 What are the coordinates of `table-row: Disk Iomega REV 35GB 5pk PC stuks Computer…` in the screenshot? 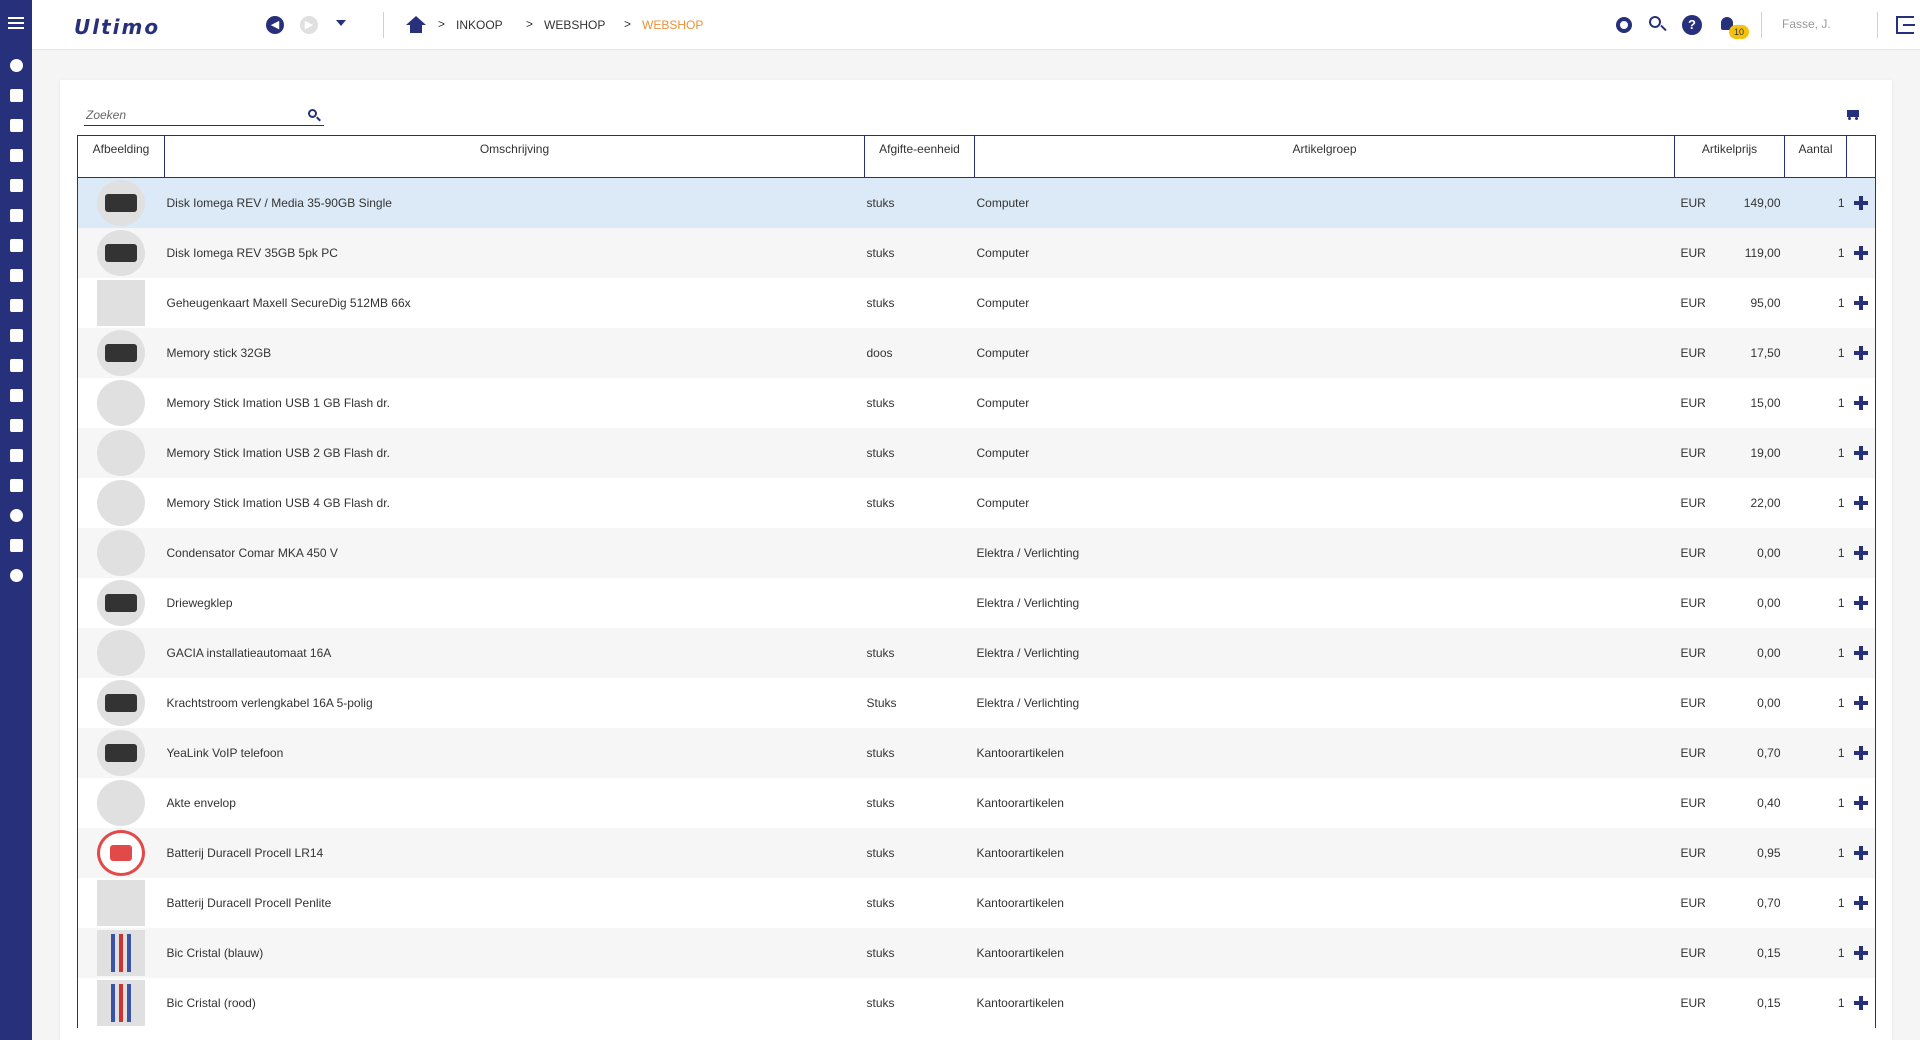 It's located at (976, 252).